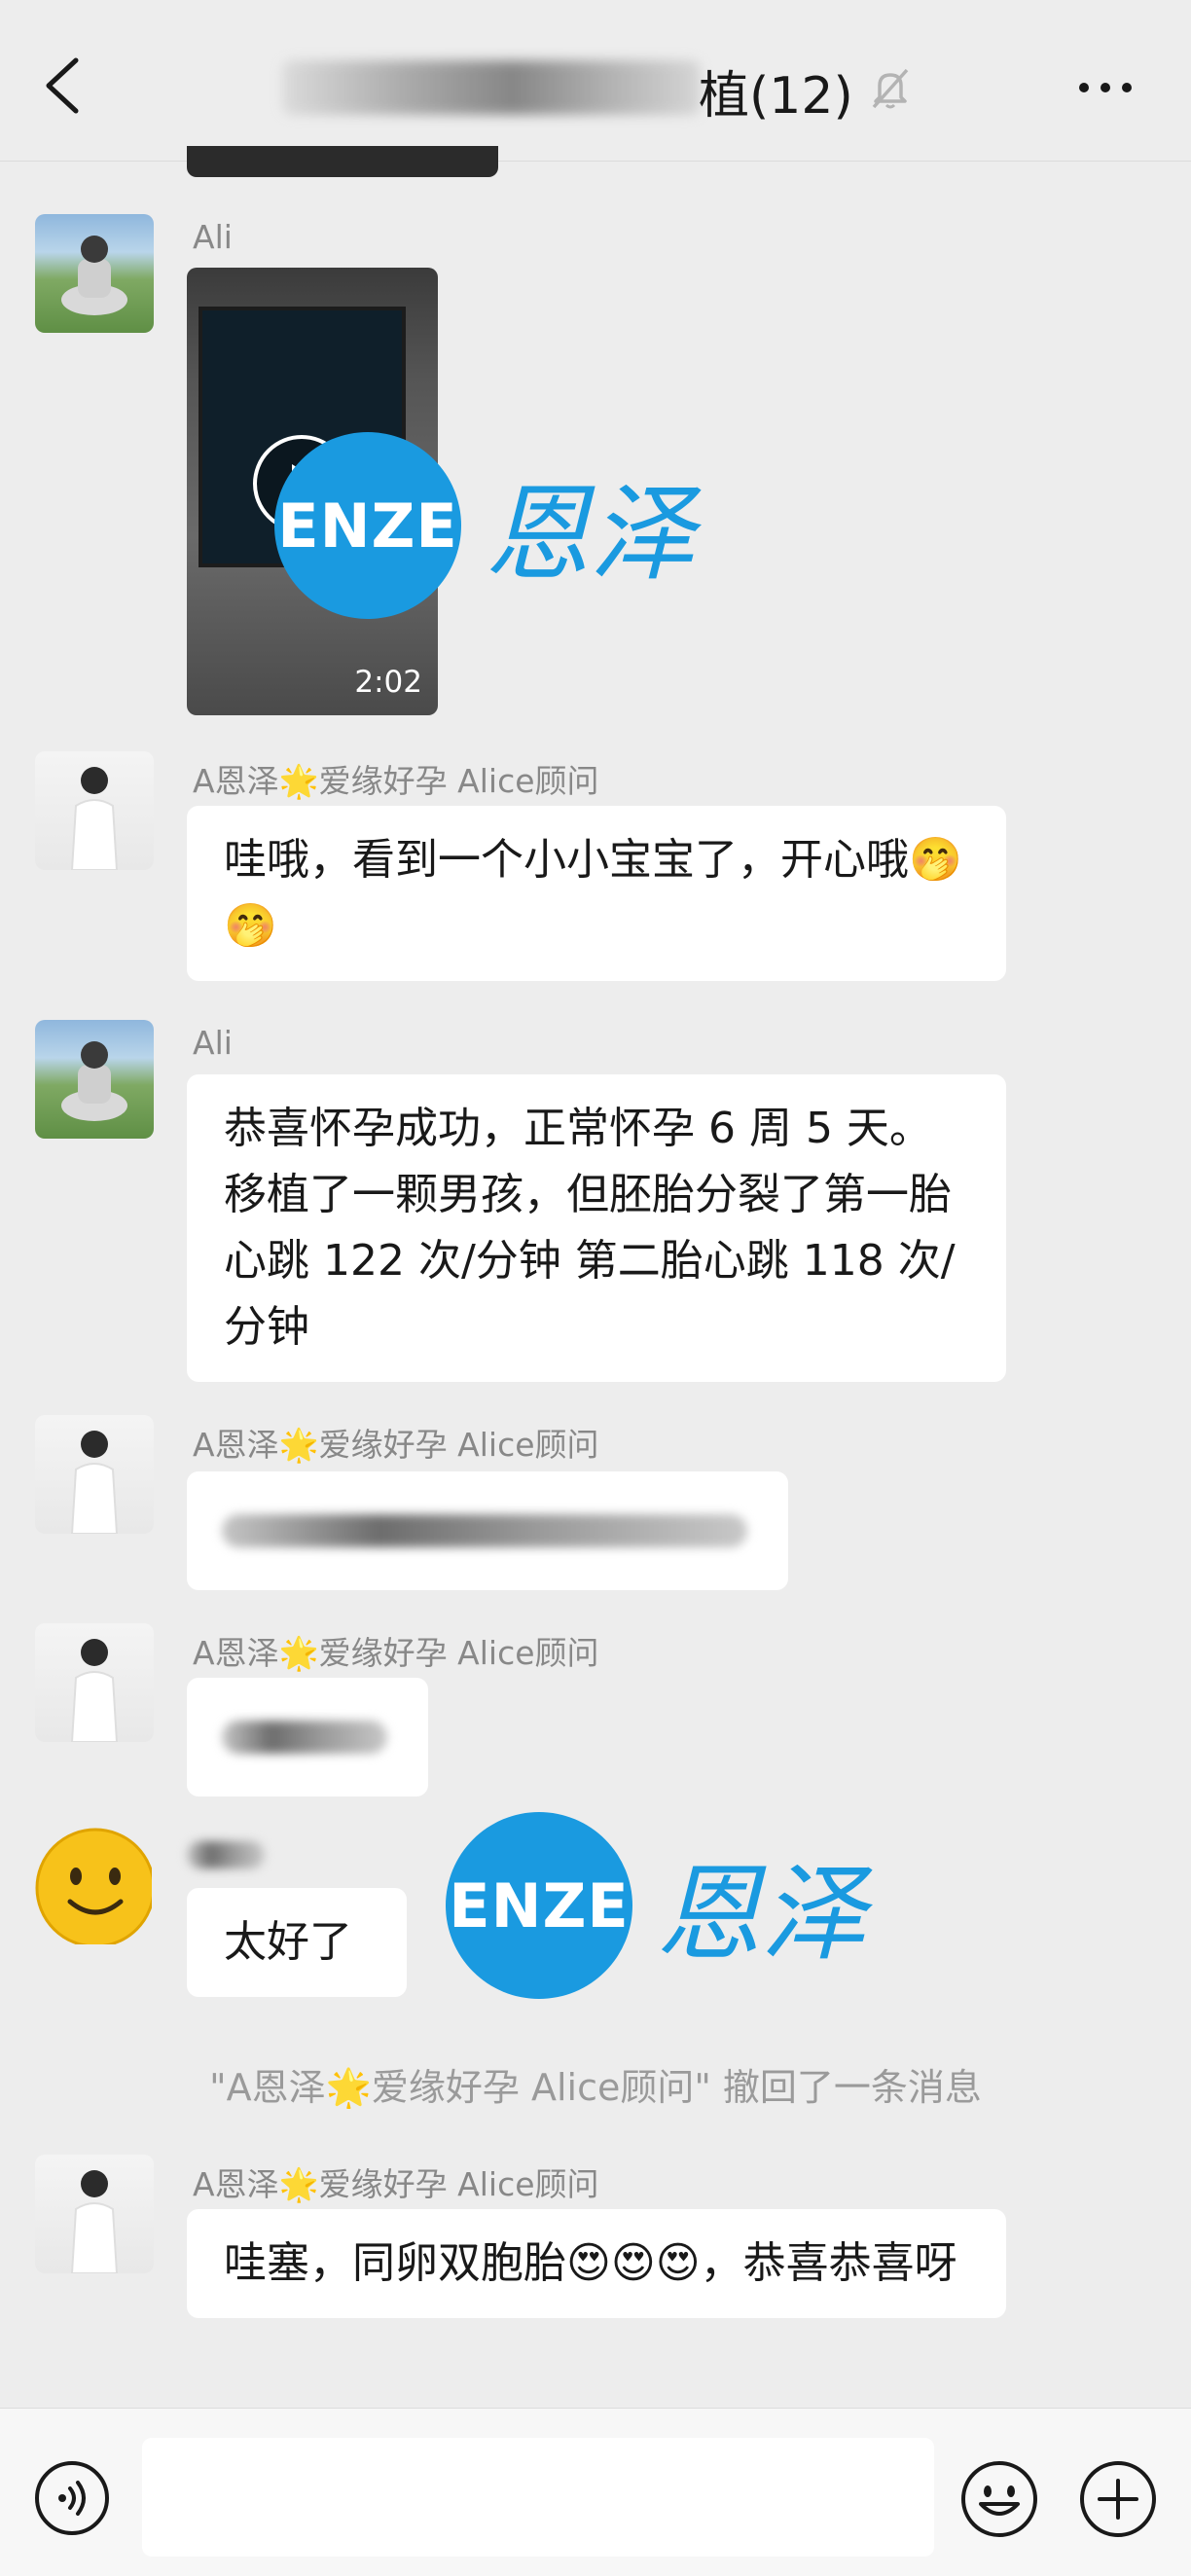  What do you see at coordinates (890, 88) in the screenshot?
I see `bell-off-icon` at bounding box center [890, 88].